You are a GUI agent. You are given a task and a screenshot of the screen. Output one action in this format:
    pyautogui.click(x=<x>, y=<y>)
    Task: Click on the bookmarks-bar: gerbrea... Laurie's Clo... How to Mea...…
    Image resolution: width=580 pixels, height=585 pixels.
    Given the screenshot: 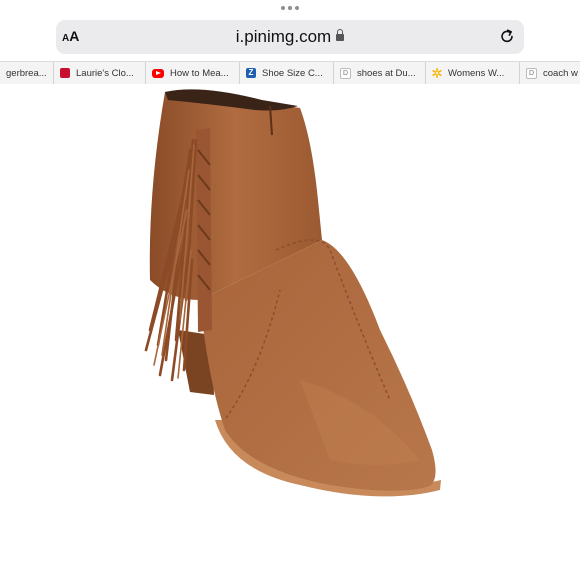 What is the action you would take?
    pyautogui.click(x=290, y=73)
    